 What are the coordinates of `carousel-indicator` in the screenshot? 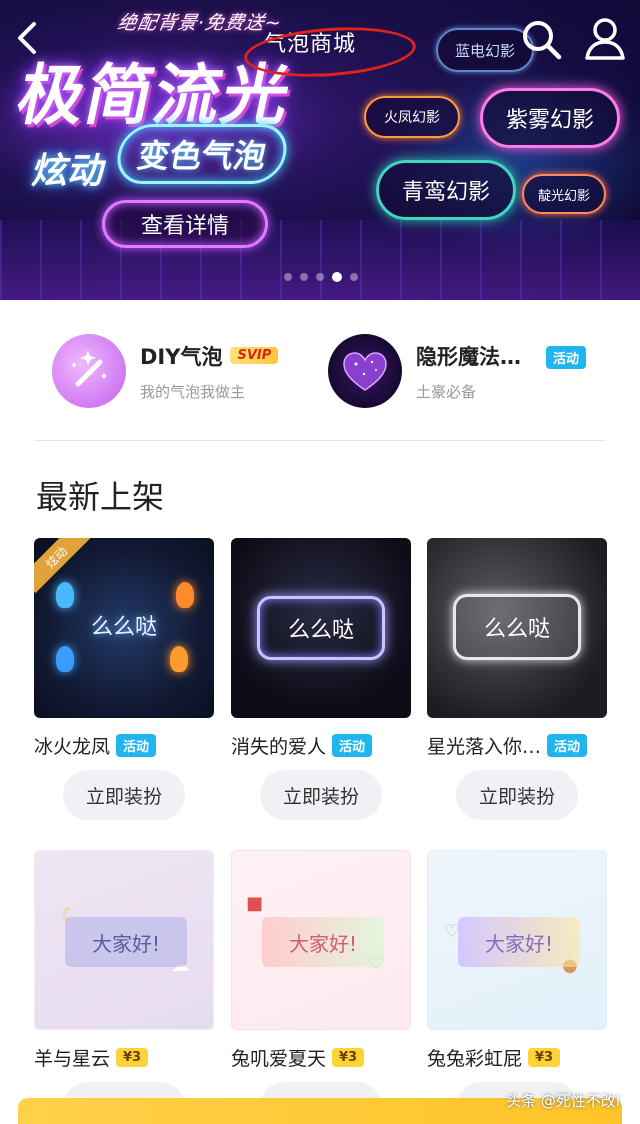 It's located at (321, 277).